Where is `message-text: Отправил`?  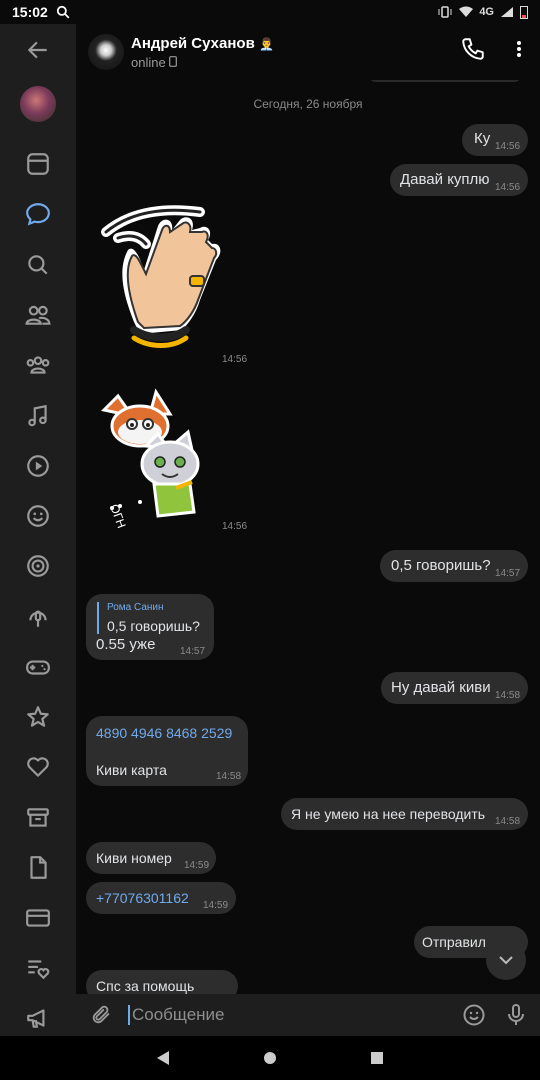
message-text: Отправил is located at coordinates (454, 942).